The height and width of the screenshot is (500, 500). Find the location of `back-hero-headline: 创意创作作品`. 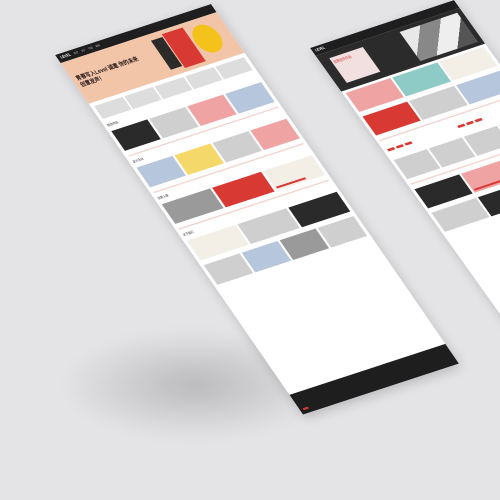

back-hero-headline: 创意创作作品 is located at coordinates (343, 60).